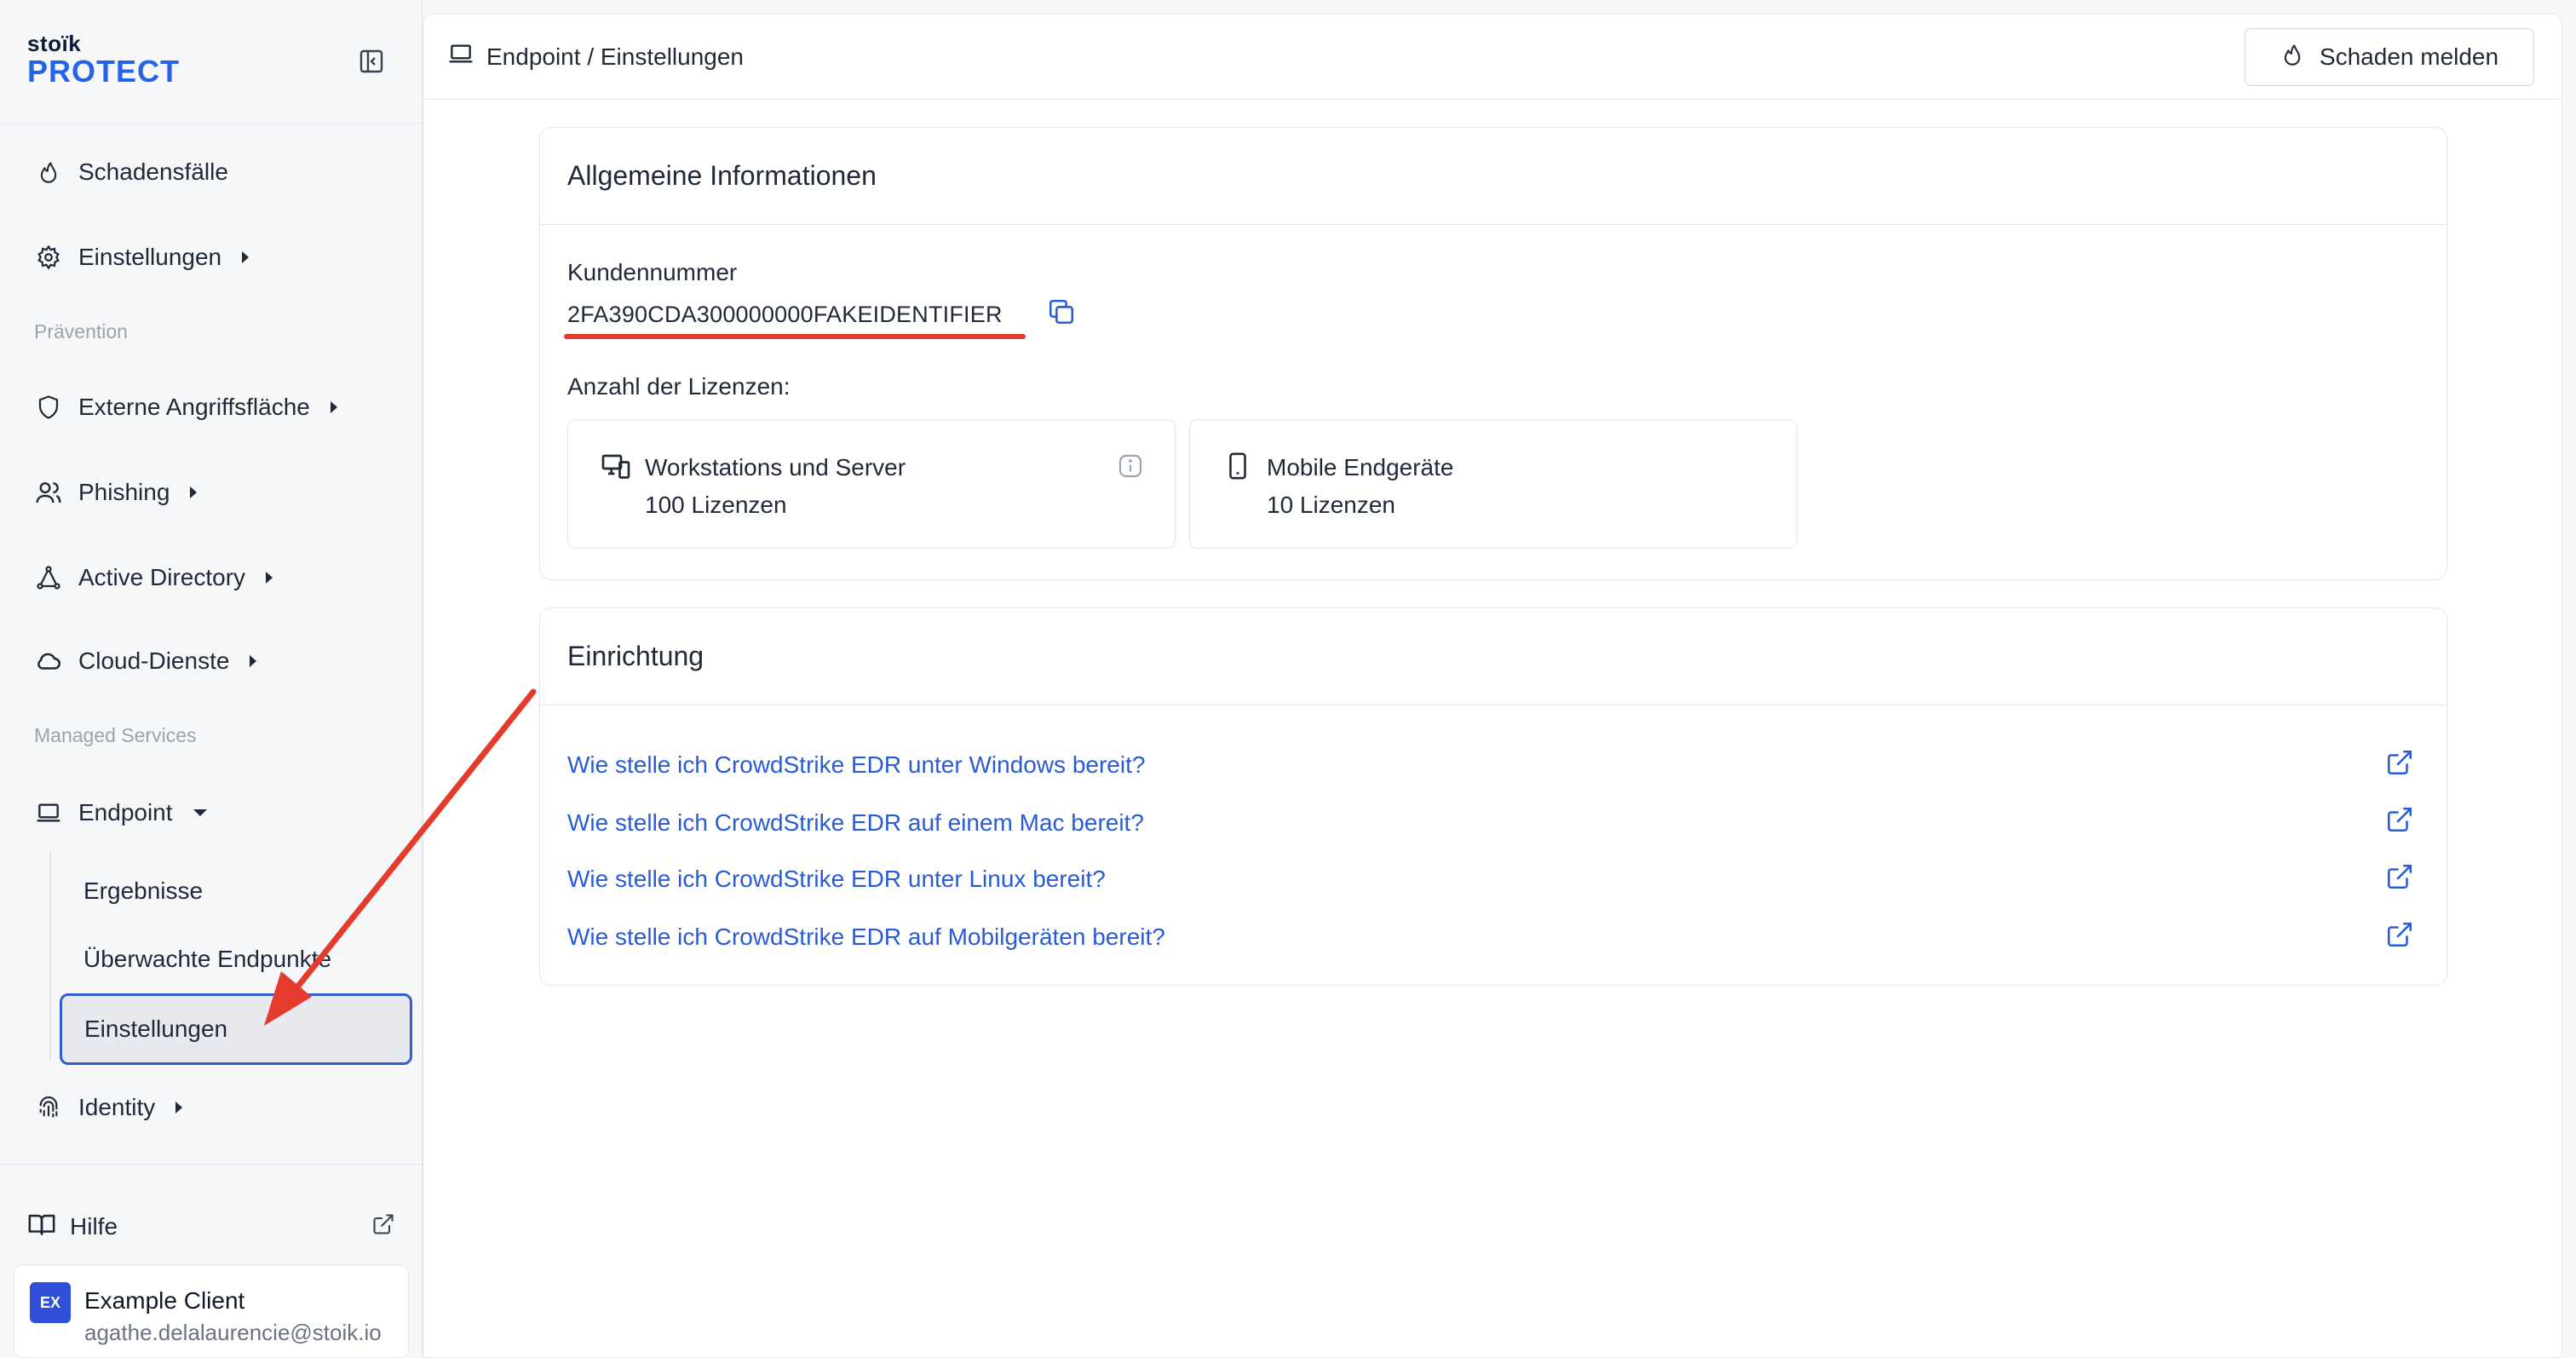 The image size is (2576, 1358). Describe the element at coordinates (776, 467) in the screenshot. I see `license-title: Workstations und Server` at that location.